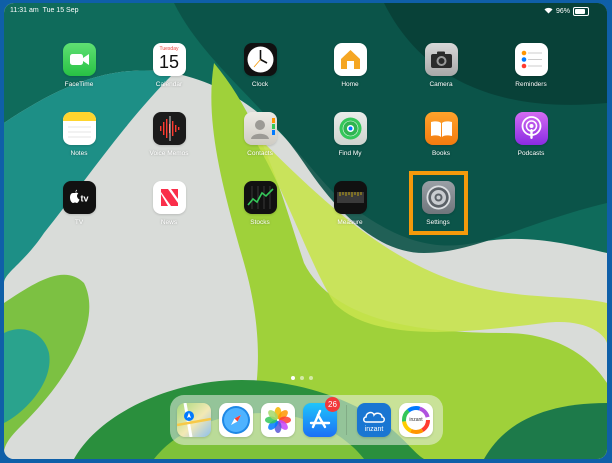 The height and width of the screenshot is (463, 612). Describe the element at coordinates (169, 222) in the screenshot. I see `app-label: News` at that location.